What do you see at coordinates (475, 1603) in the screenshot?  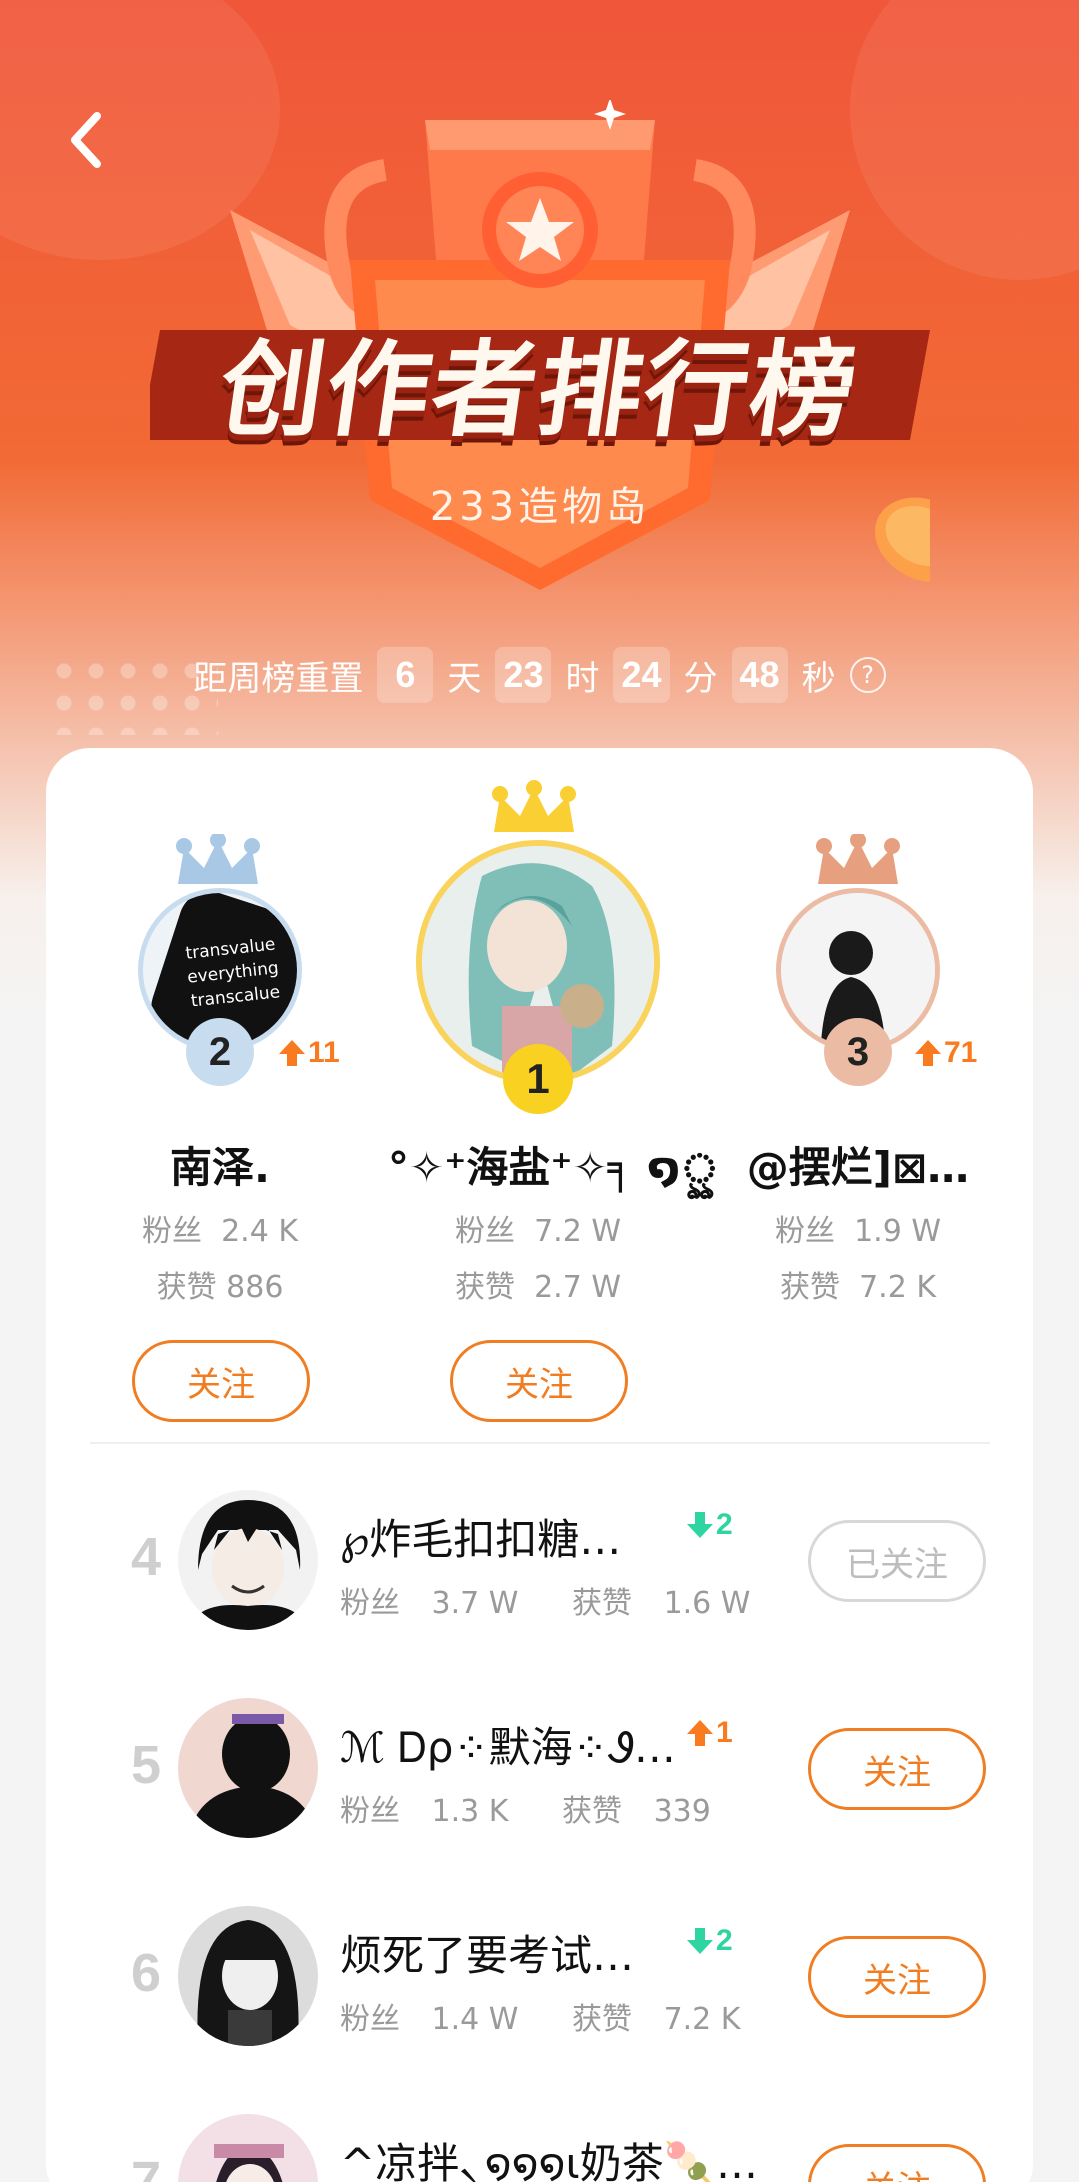 I see `fans-count: 3.7 W` at bounding box center [475, 1603].